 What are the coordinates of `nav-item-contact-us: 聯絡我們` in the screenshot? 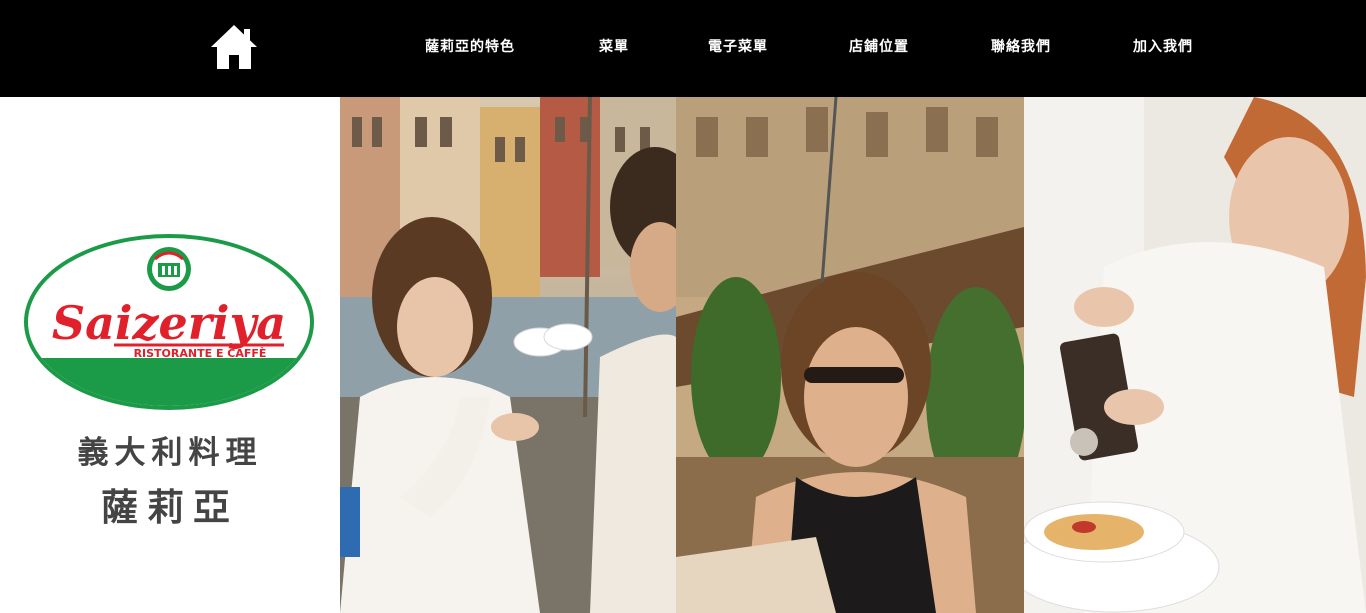 It's located at (1021, 46).